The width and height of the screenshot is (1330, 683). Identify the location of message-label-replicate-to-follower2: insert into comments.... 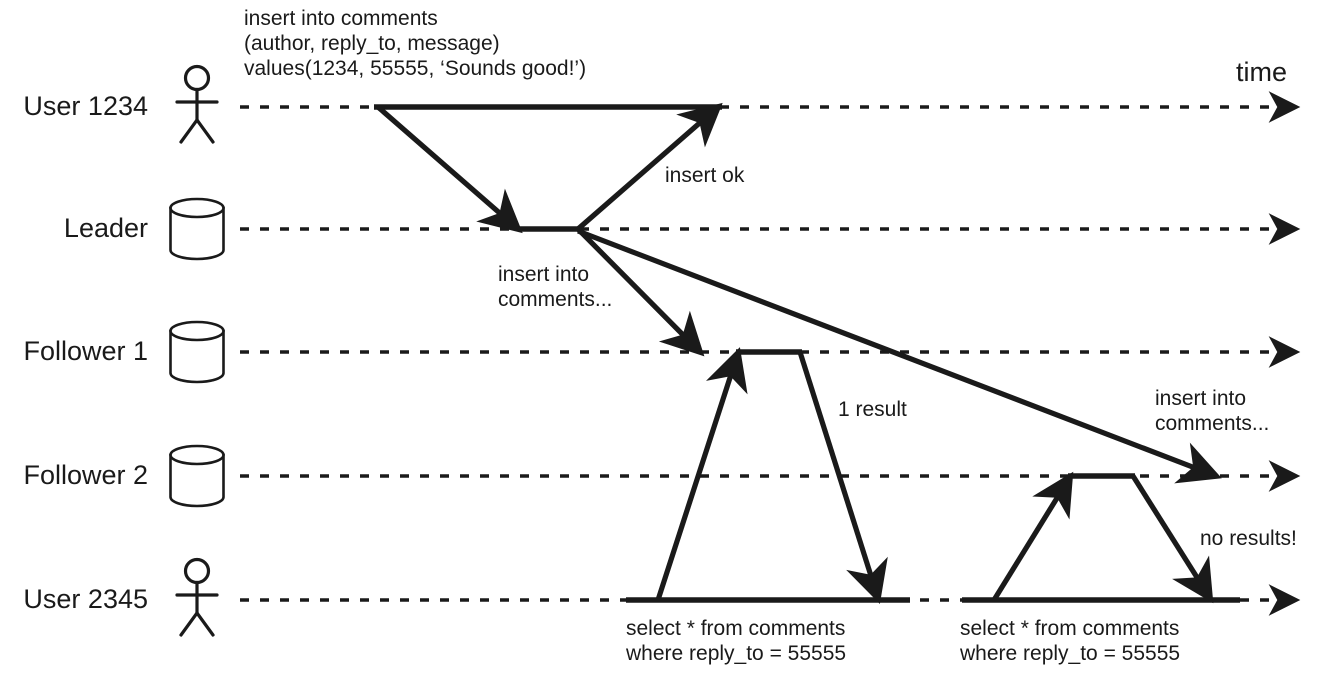
(1212, 411).